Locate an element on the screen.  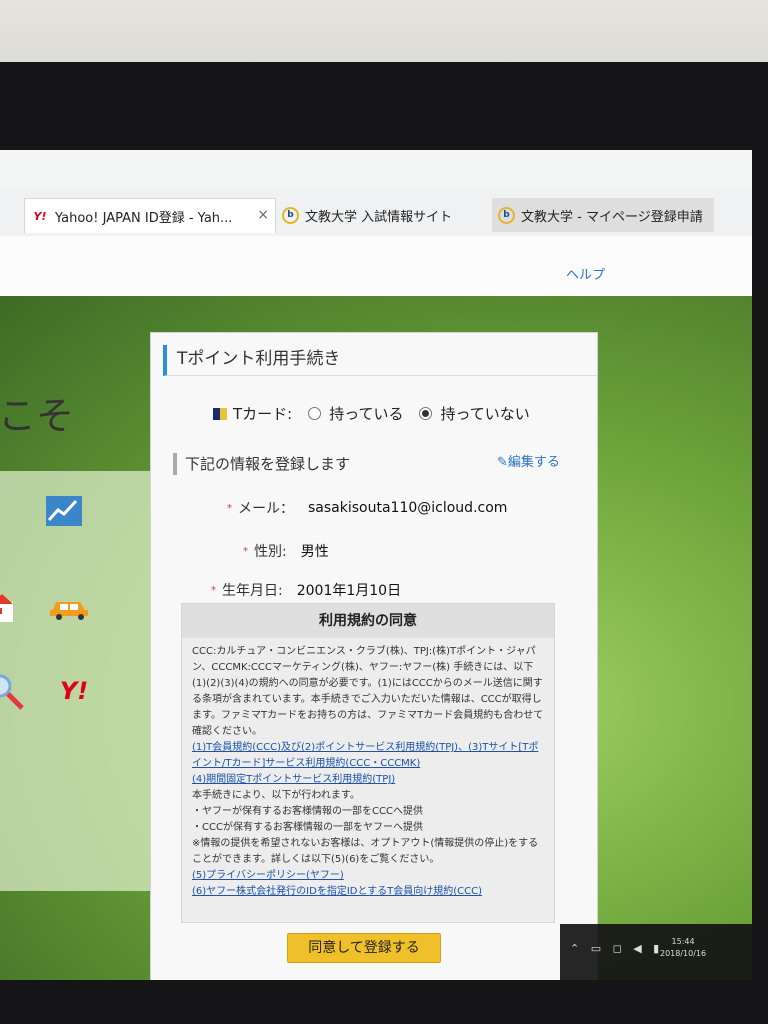
page-header: ヘルプ is located at coordinates (376, 266).